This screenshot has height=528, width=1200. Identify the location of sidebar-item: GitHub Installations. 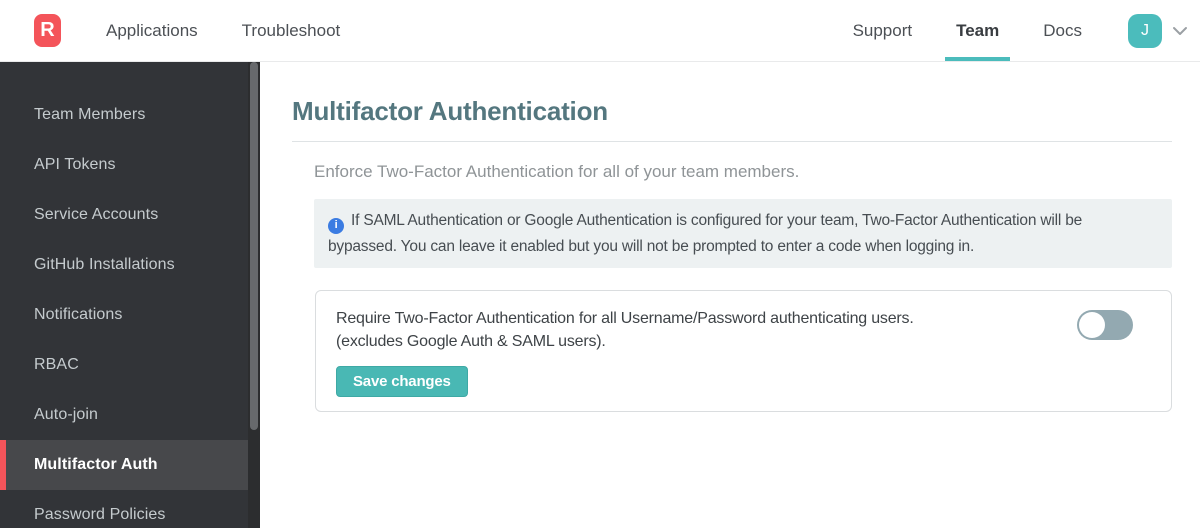
(130, 265).